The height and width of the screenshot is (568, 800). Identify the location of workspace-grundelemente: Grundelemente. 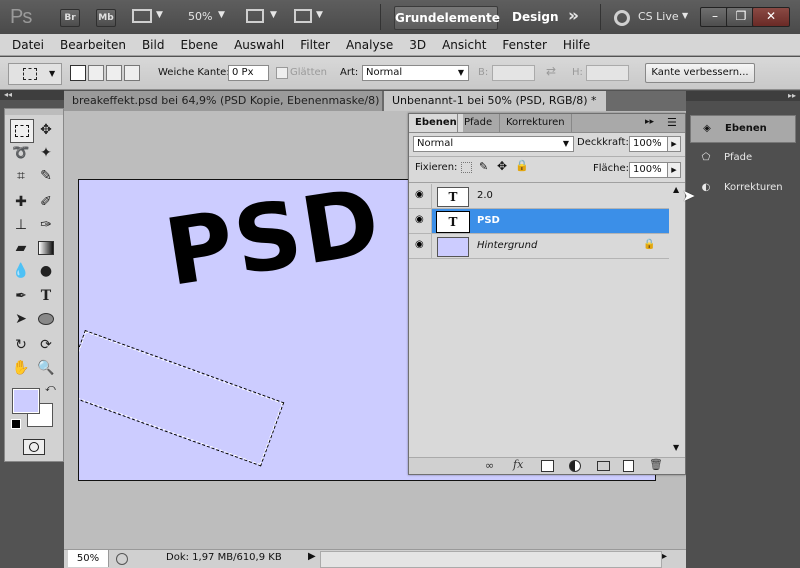
(447, 18).